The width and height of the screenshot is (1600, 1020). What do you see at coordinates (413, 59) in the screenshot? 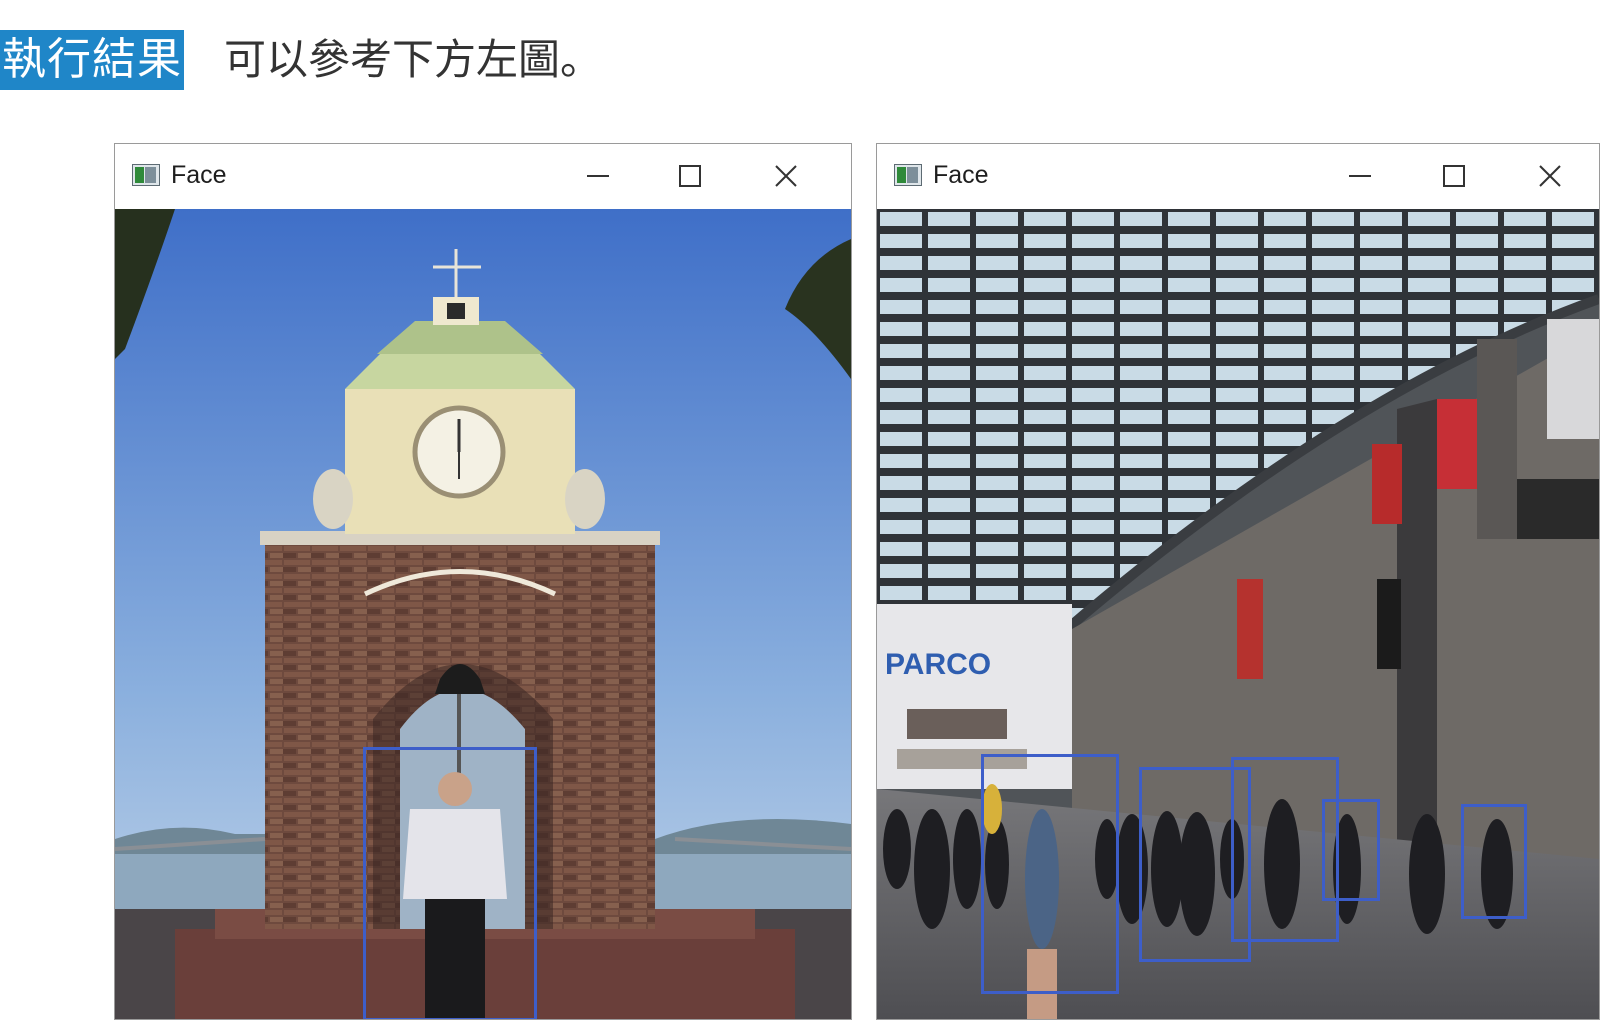
I see `result-caption: 可以參考下方左圖。` at bounding box center [413, 59].